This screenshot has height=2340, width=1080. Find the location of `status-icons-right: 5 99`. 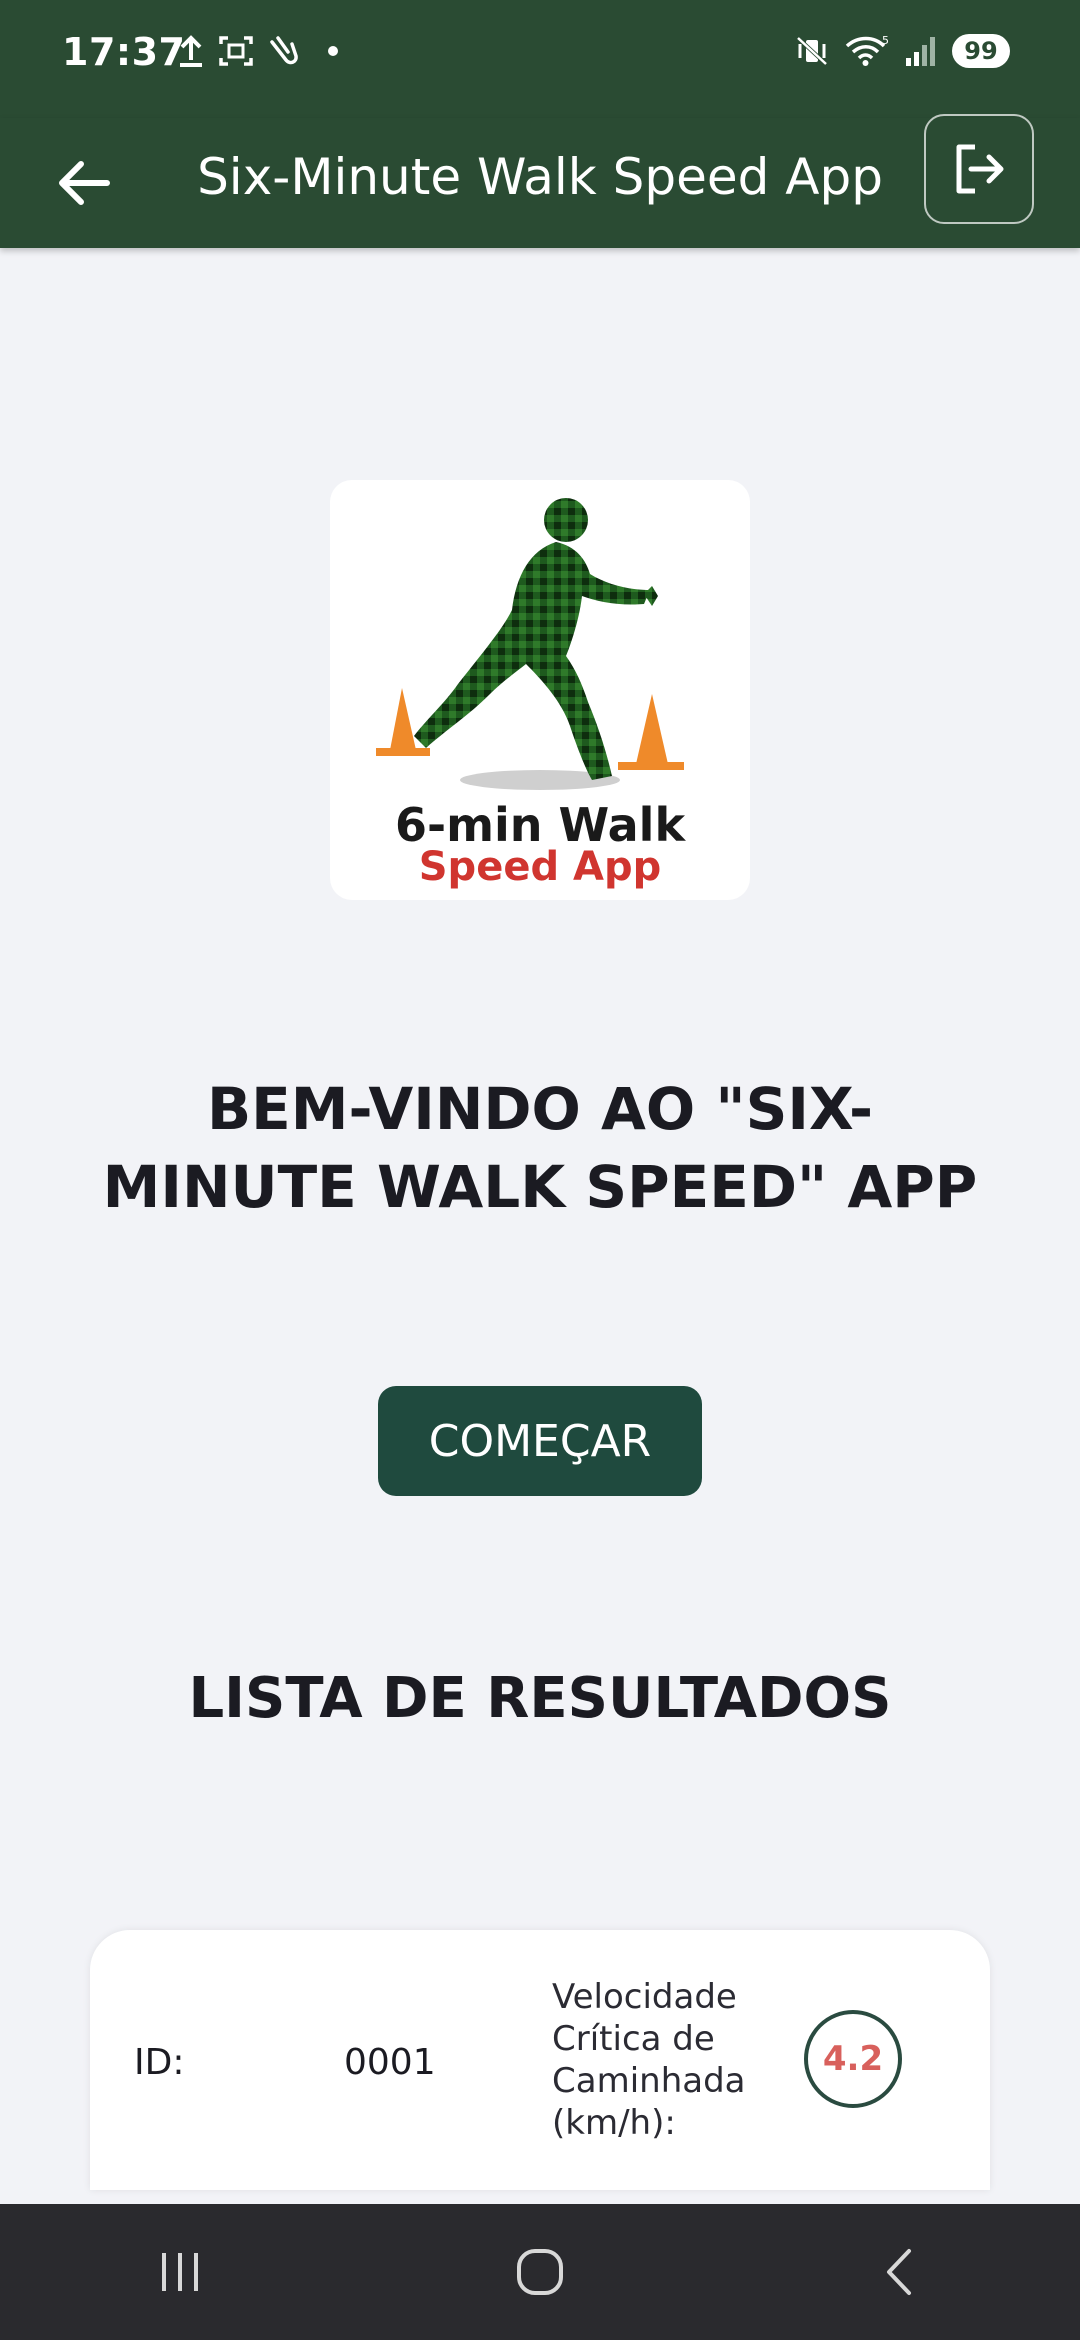

status-icons-right: 5 99 is located at coordinates (902, 51).